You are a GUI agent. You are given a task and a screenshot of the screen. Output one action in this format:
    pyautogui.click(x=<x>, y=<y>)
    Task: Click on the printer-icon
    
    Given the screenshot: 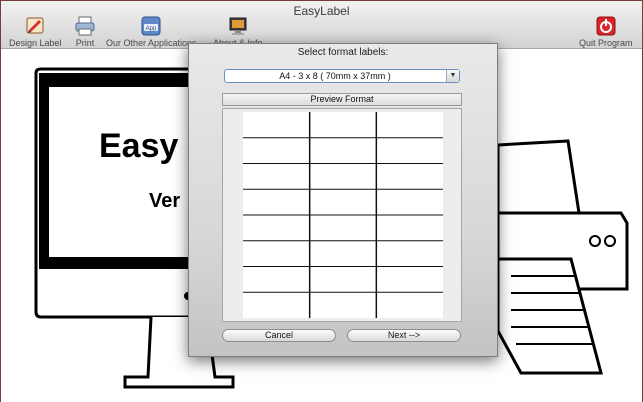 What is the action you would take?
    pyautogui.click(x=85, y=26)
    